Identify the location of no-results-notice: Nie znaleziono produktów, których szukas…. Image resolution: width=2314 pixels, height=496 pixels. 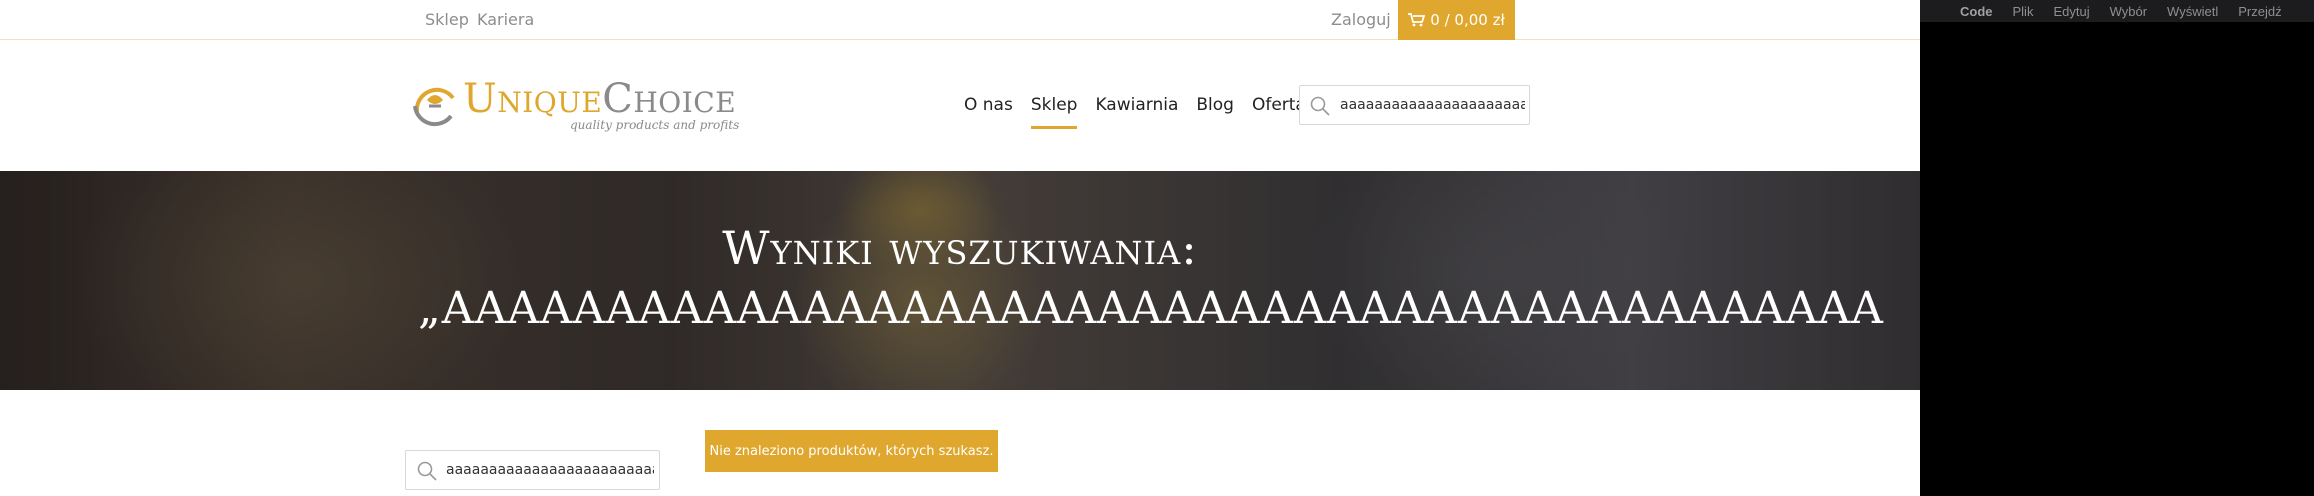
(851, 451).